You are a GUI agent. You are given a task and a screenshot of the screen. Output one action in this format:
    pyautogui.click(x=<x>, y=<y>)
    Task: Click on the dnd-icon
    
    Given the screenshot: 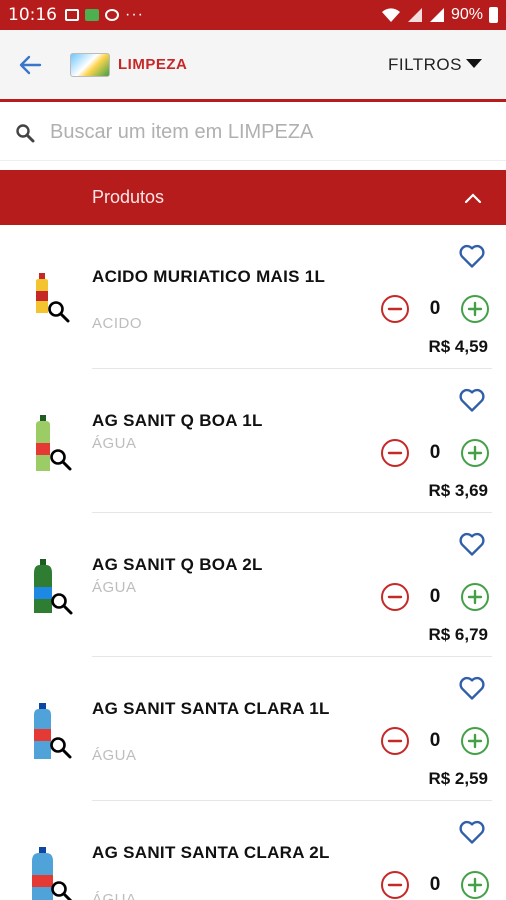 What is the action you would take?
    pyautogui.click(x=112, y=15)
    